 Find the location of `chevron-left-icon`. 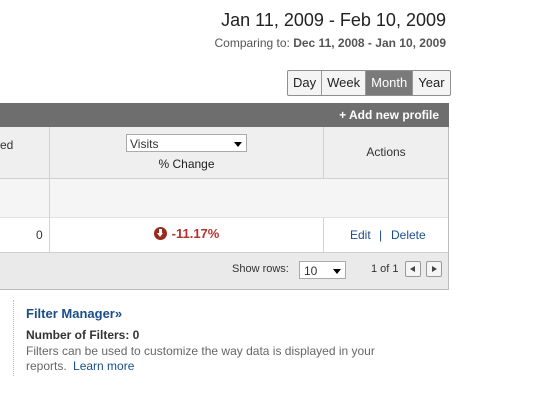

chevron-left-icon is located at coordinates (412, 269).